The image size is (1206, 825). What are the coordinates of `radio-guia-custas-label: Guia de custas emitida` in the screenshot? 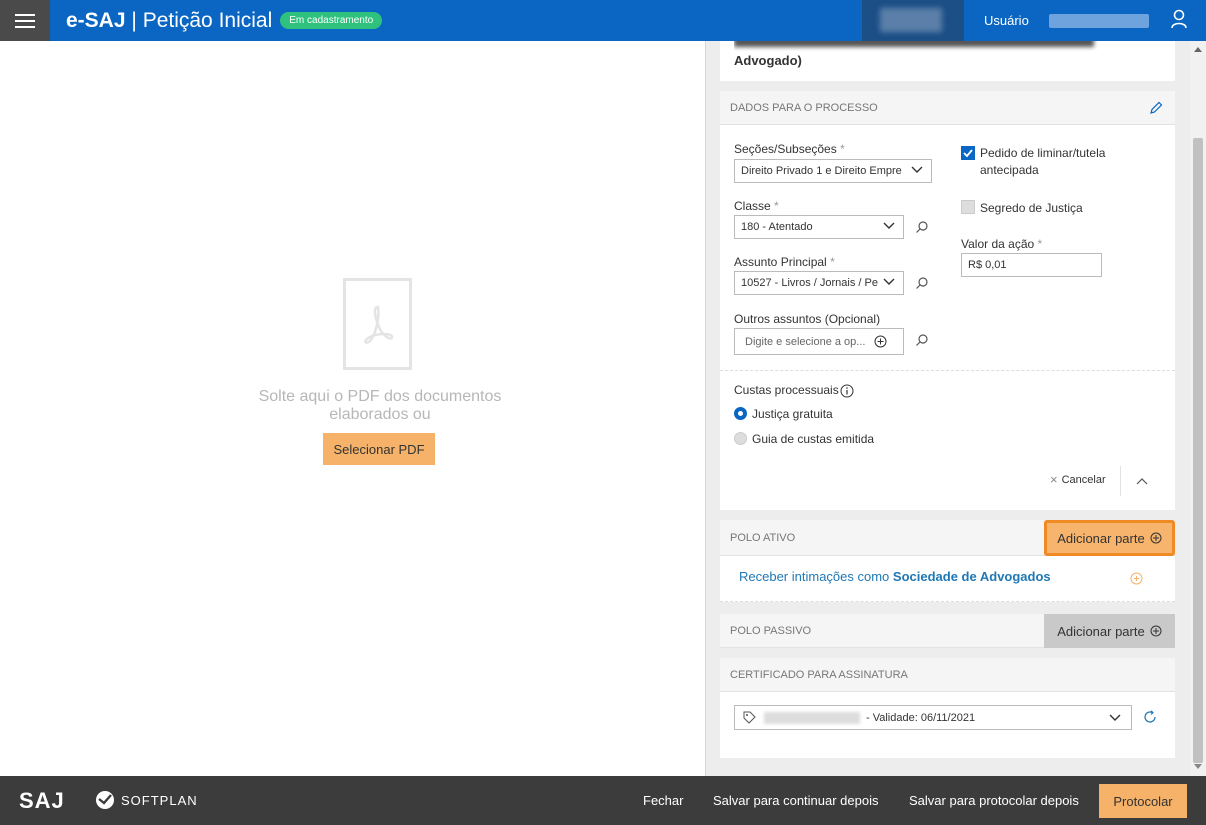 It's located at (813, 439).